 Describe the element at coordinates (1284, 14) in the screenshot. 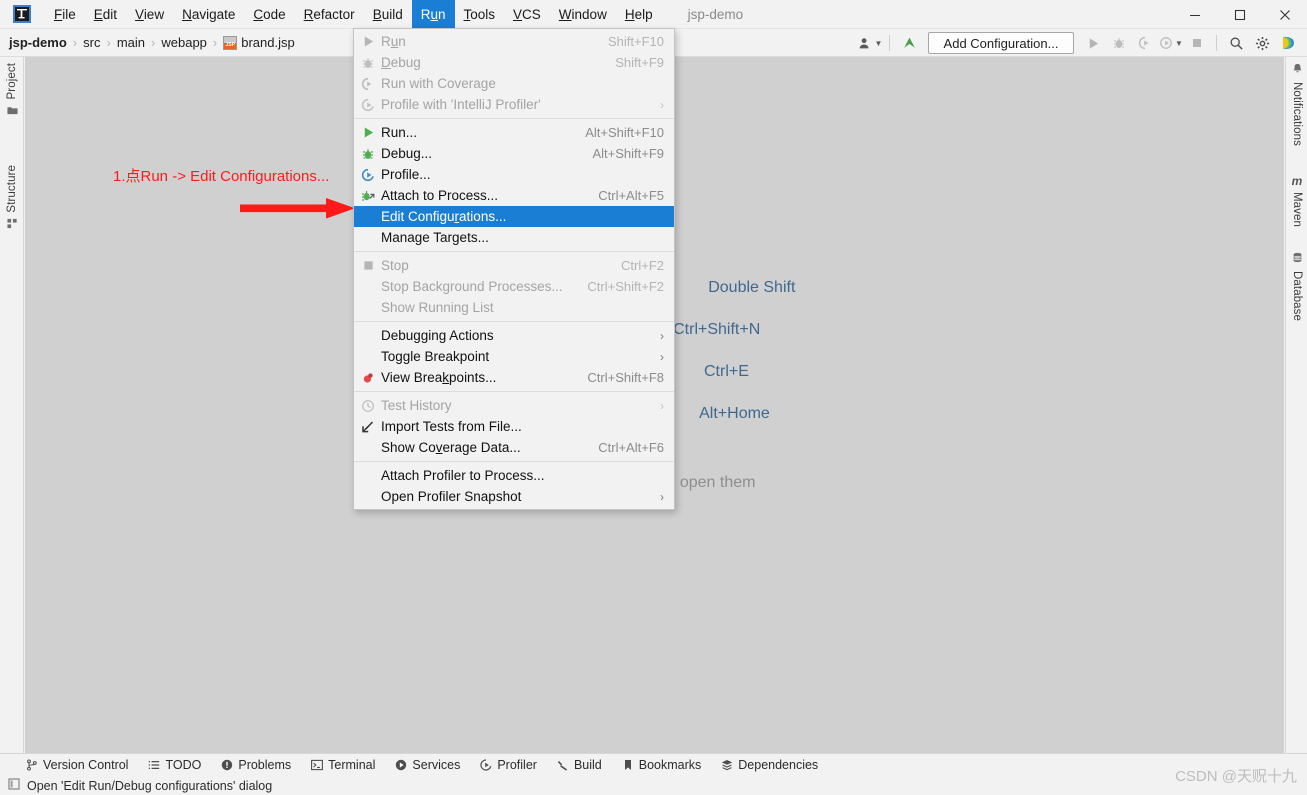

I see `close-icon` at that location.